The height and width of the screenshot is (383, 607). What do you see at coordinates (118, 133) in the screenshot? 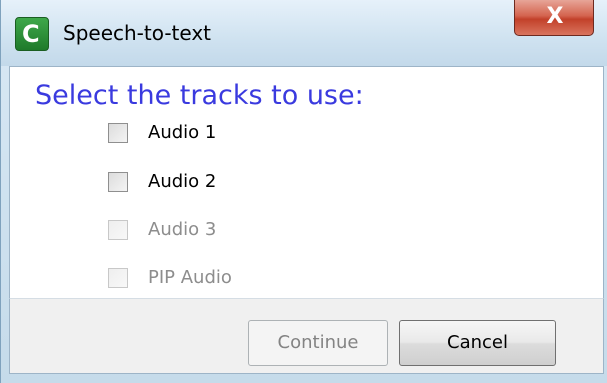
I see `audio-1-checkbox` at bounding box center [118, 133].